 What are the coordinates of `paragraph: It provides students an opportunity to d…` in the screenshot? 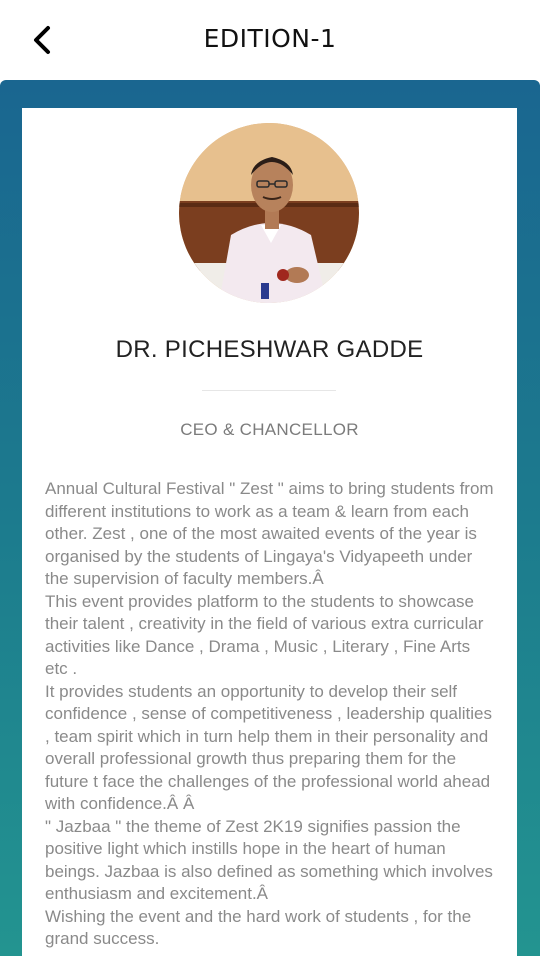 It's located at (268, 747).